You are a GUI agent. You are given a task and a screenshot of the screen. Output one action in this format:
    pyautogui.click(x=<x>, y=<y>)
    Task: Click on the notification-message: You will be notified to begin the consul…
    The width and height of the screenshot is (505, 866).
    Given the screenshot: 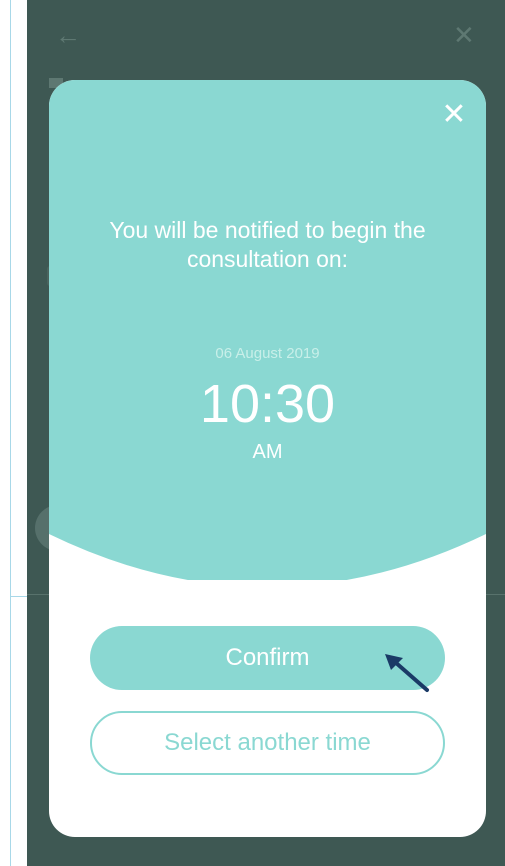 What is the action you would take?
    pyautogui.click(x=267, y=244)
    